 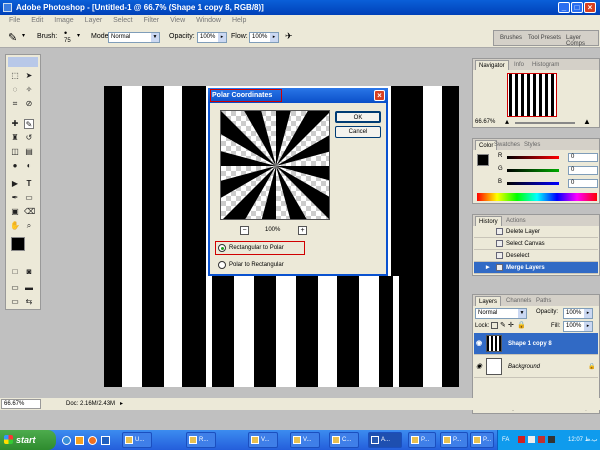 I want to click on menu-window: Window, so click(x=208, y=20).